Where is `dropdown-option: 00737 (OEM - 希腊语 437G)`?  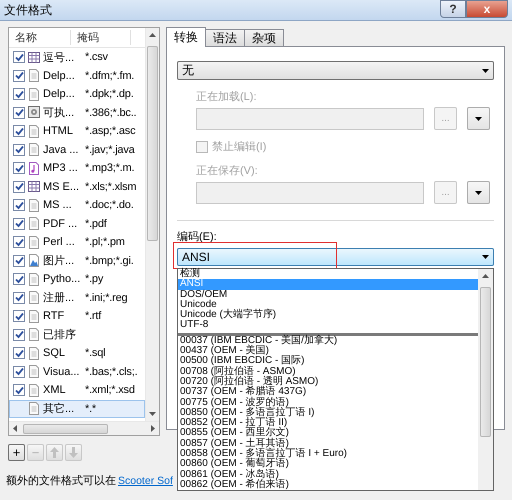
dropdown-option: 00737 (OEM - 希腊语 437G) is located at coordinates (328, 392).